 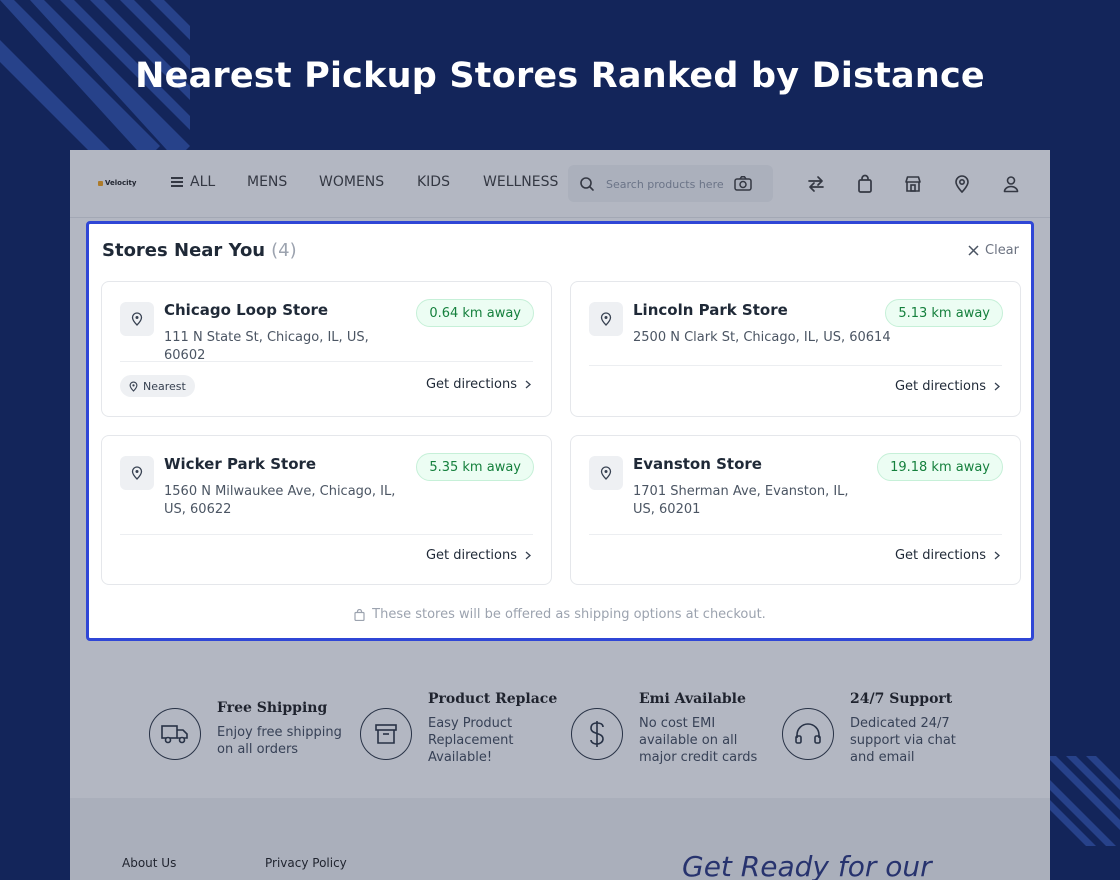 What do you see at coordinates (493, 699) in the screenshot?
I see `feature-title: Product Replace` at bounding box center [493, 699].